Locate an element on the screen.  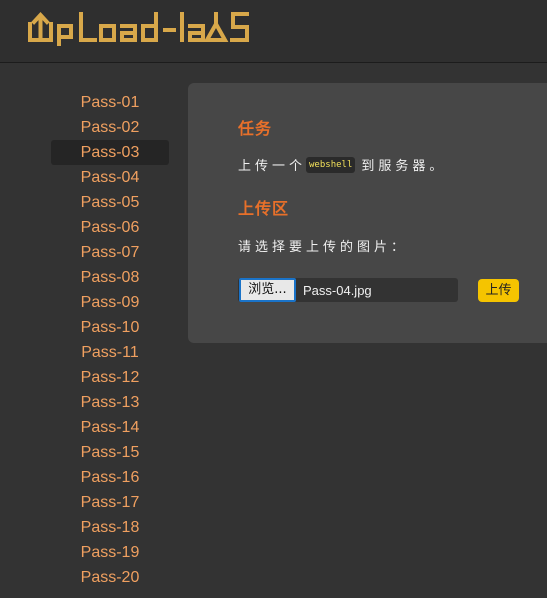
sidebar-item-pass-20: Pass-20 is located at coordinates (110, 577).